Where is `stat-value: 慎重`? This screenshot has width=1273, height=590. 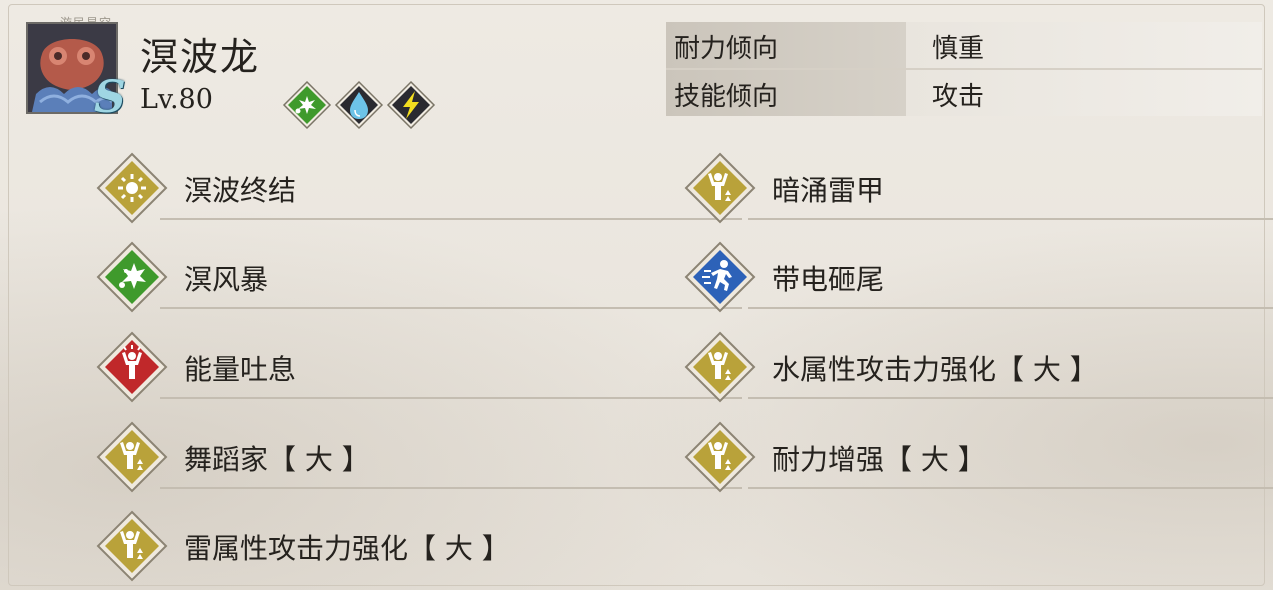
stat-value: 慎重 is located at coordinates (958, 49).